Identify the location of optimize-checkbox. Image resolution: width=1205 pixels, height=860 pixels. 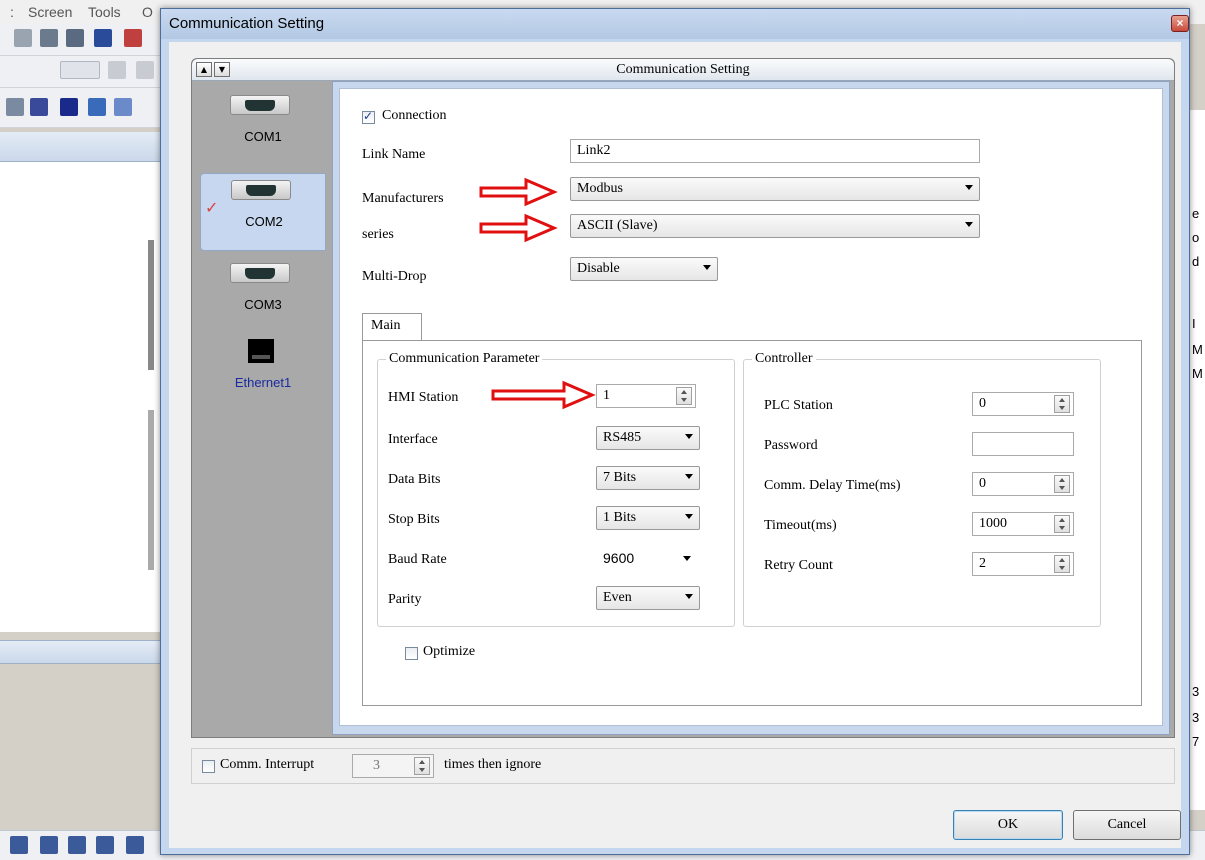
(411, 653).